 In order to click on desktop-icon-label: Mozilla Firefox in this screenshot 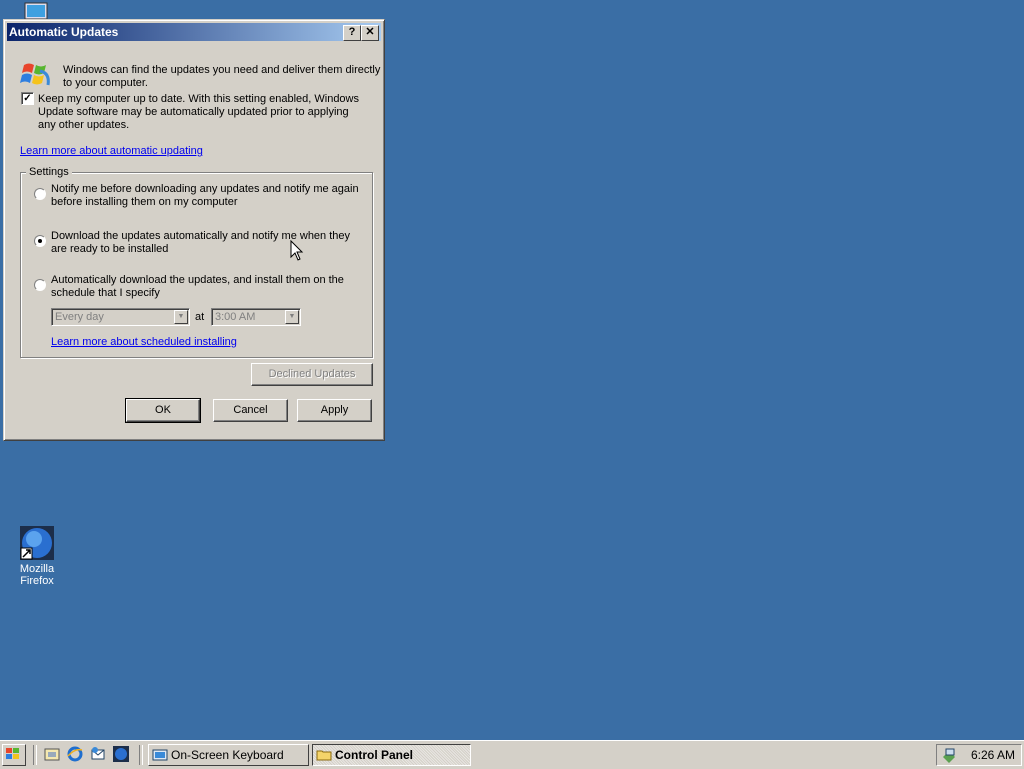, I will do `click(37, 575)`.